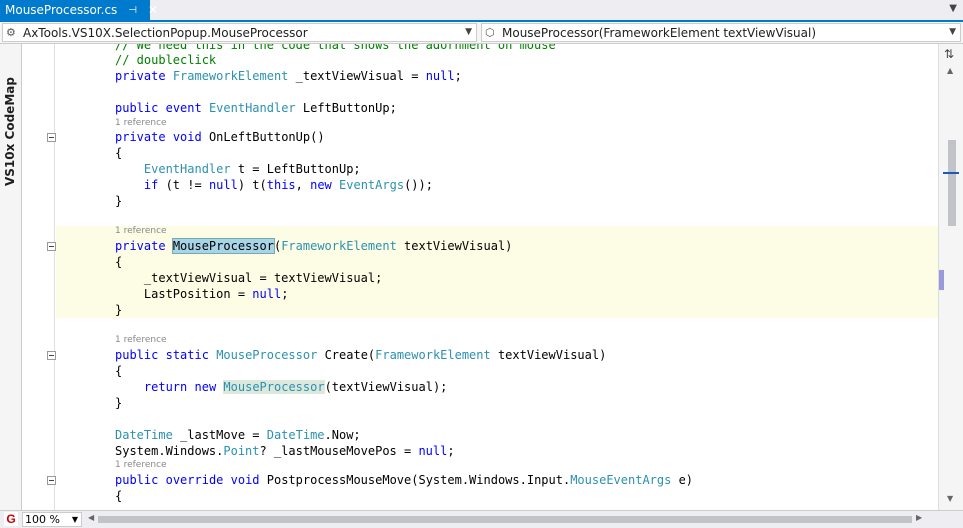  I want to click on scroll-up-icon: ▲, so click(950, 70).